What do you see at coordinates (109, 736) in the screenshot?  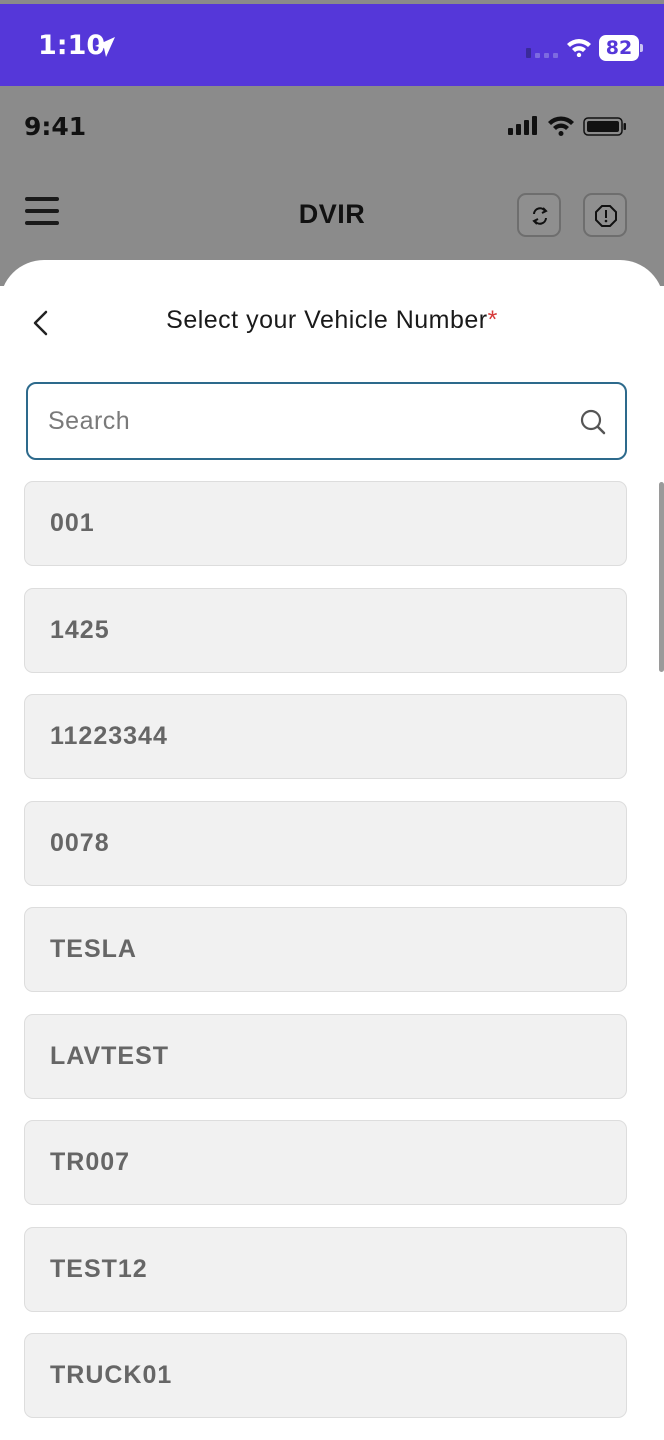 I see `vehicle-number: 11223344` at bounding box center [109, 736].